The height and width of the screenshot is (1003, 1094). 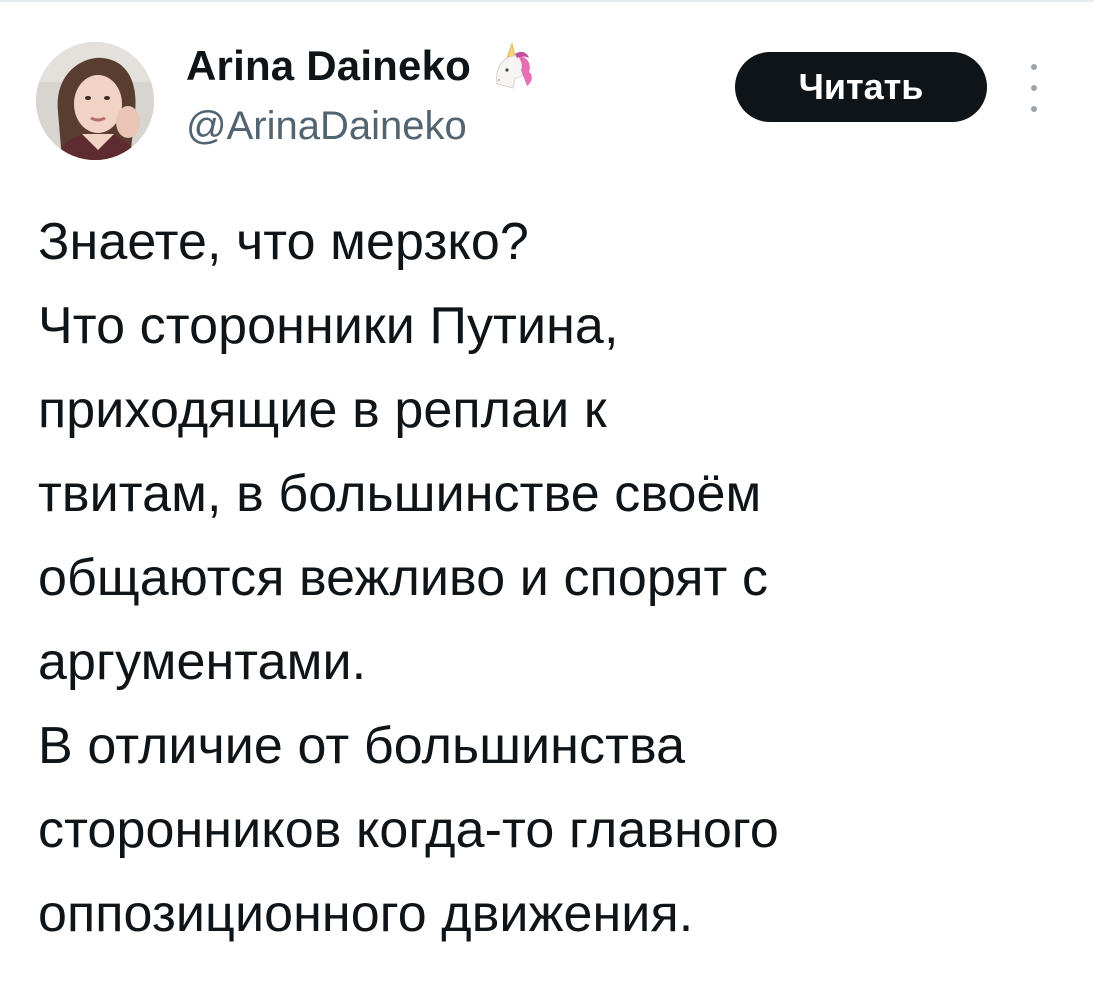 What do you see at coordinates (511, 66) in the screenshot?
I see `unicorn-icon` at bounding box center [511, 66].